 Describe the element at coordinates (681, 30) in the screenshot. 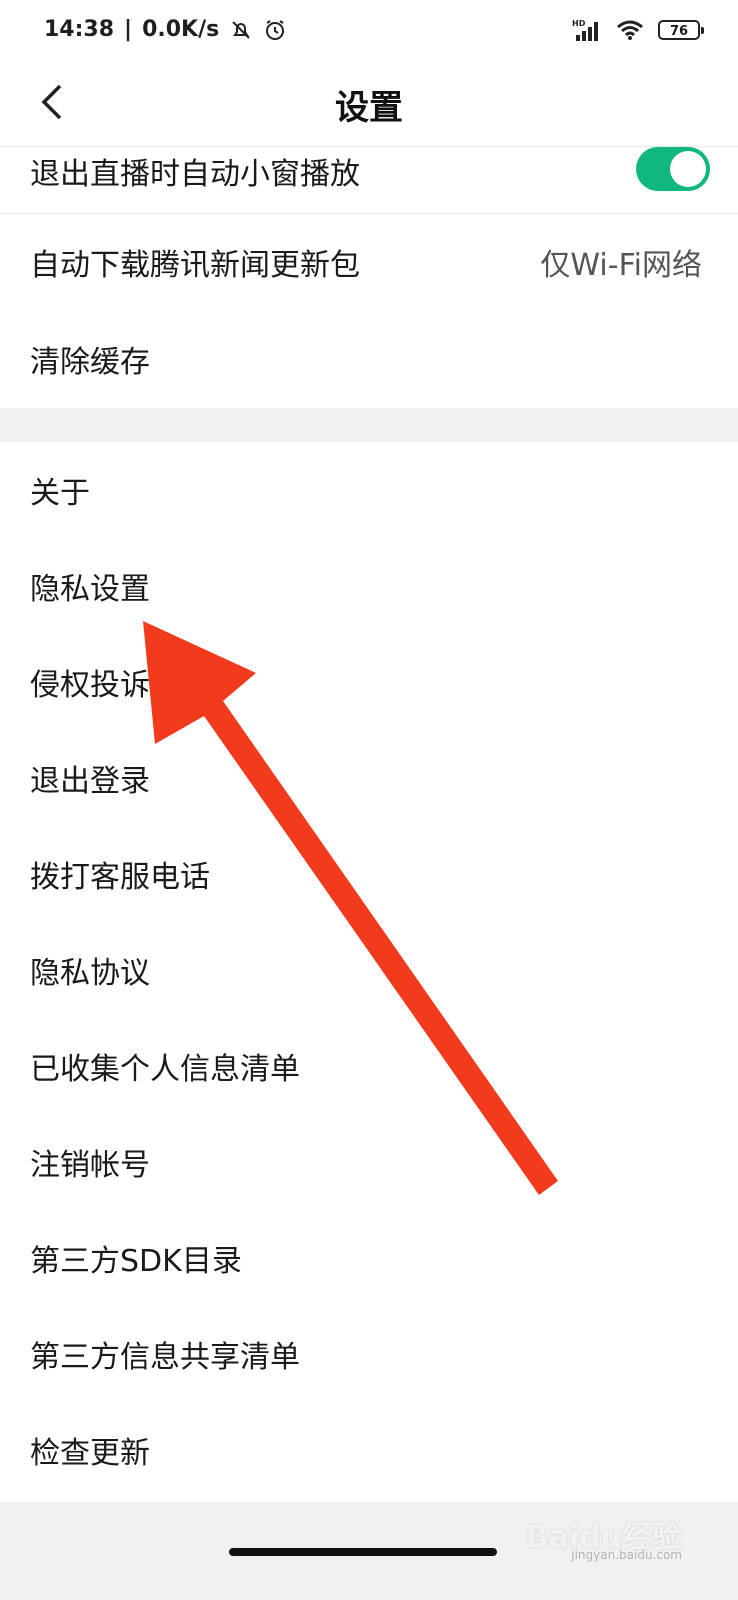

I see `battery-indicator: 76` at that location.